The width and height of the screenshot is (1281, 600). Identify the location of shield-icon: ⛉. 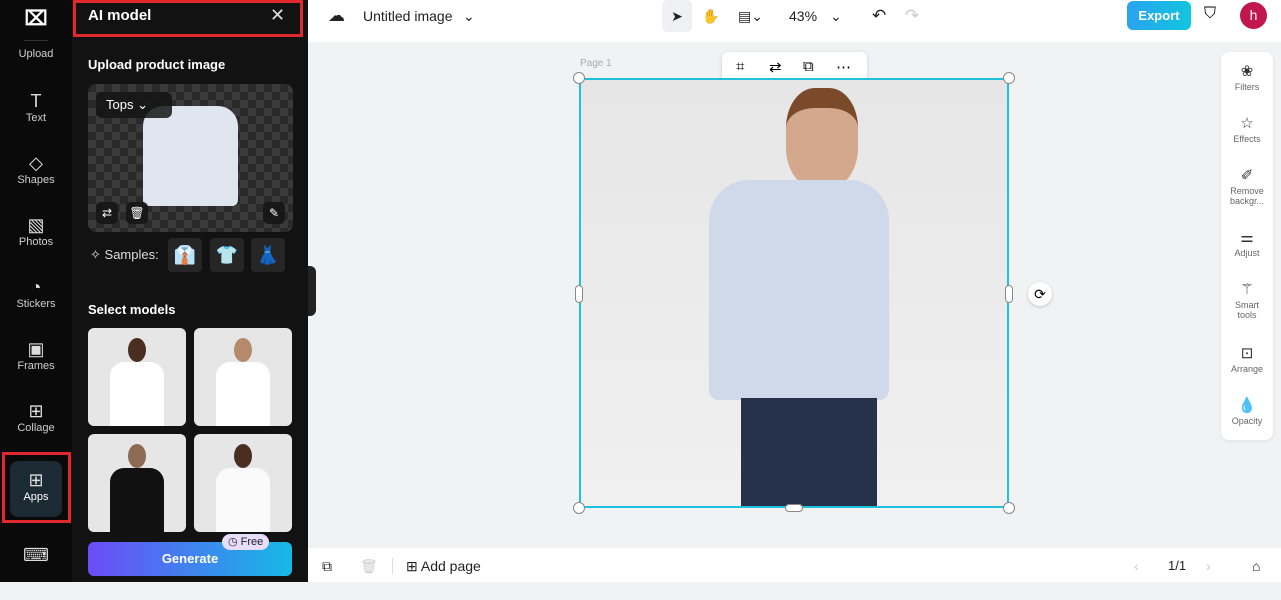
(1210, 14).